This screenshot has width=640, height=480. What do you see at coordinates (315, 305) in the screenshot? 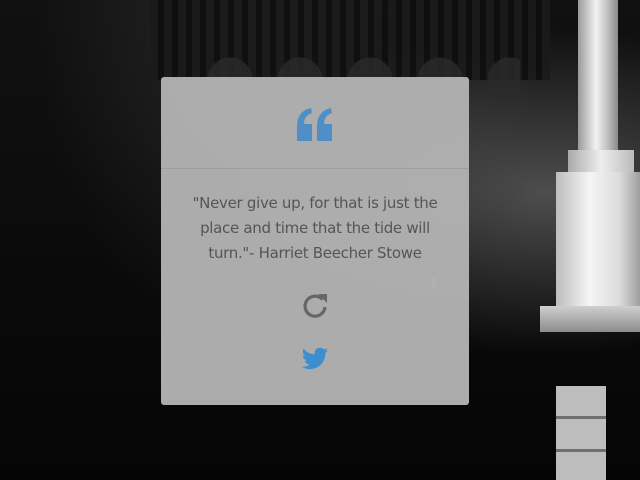
I see `refresh-icon` at bounding box center [315, 305].